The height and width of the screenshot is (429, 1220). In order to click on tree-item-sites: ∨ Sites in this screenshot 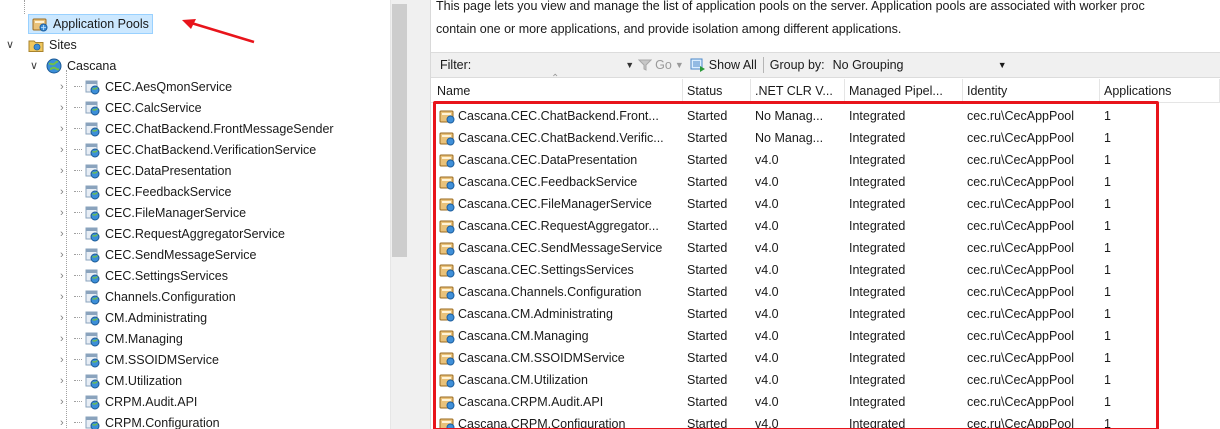, I will do `click(41, 44)`.